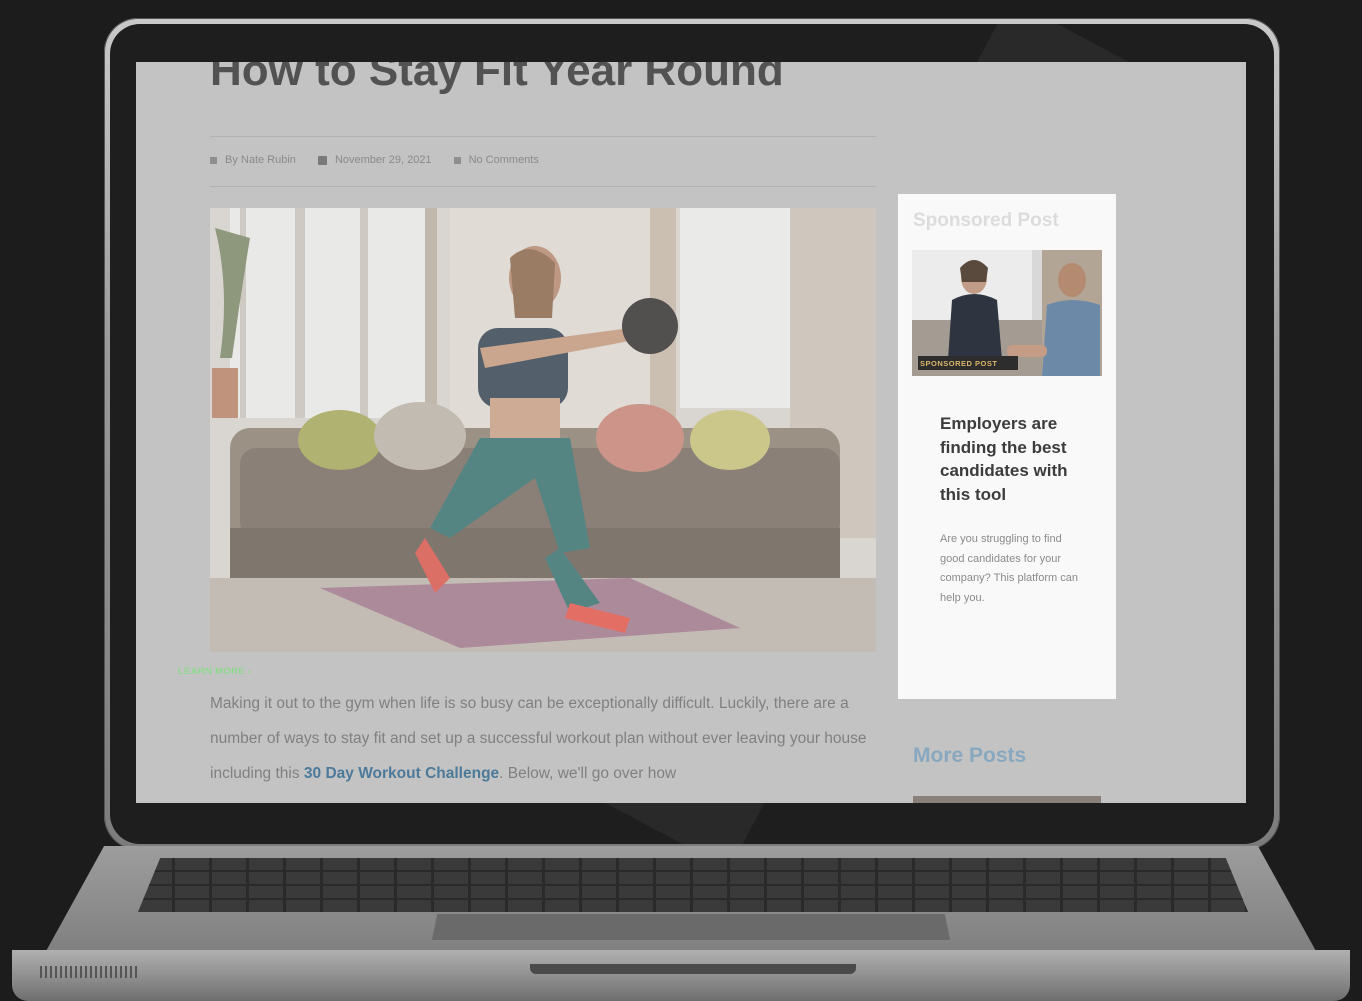 Image resolution: width=1362 pixels, height=1001 pixels. I want to click on meta-divider, so click(543, 186).